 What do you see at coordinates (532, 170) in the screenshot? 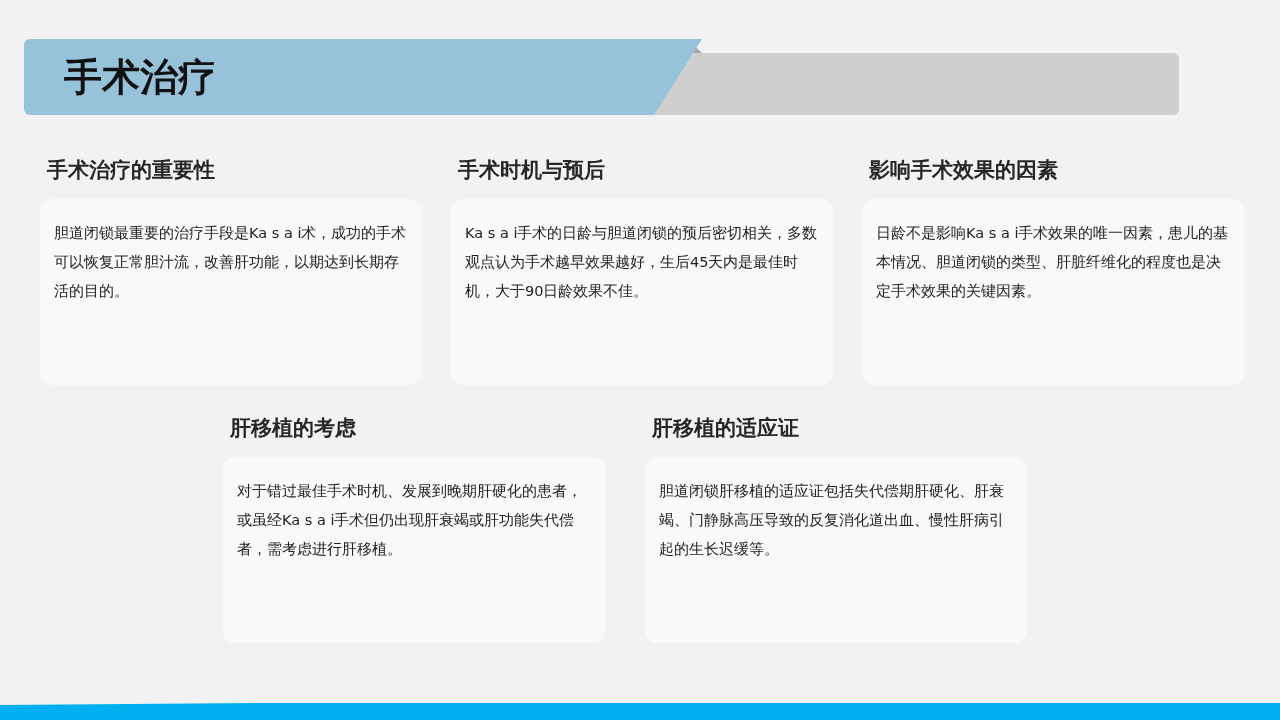
I see `section-heading: 手术时机与预后` at bounding box center [532, 170].